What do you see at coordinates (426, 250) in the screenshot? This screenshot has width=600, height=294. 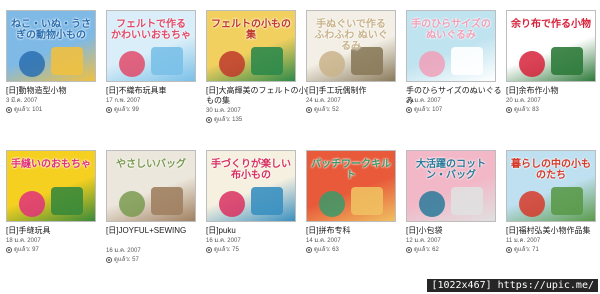 I see `views-count: ดูแล้ว: 62` at bounding box center [426, 250].